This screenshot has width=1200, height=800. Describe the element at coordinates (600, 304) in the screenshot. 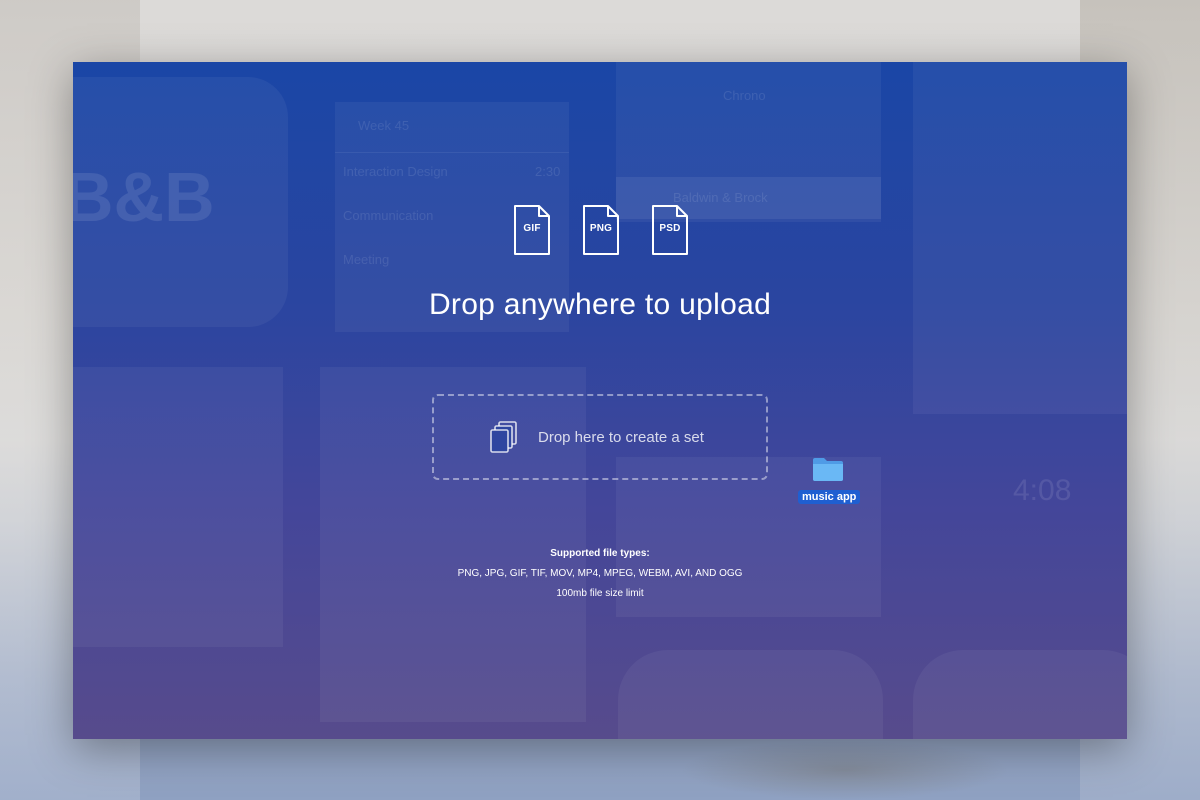

I see `upload-headline: Drop anywhere to upload` at that location.